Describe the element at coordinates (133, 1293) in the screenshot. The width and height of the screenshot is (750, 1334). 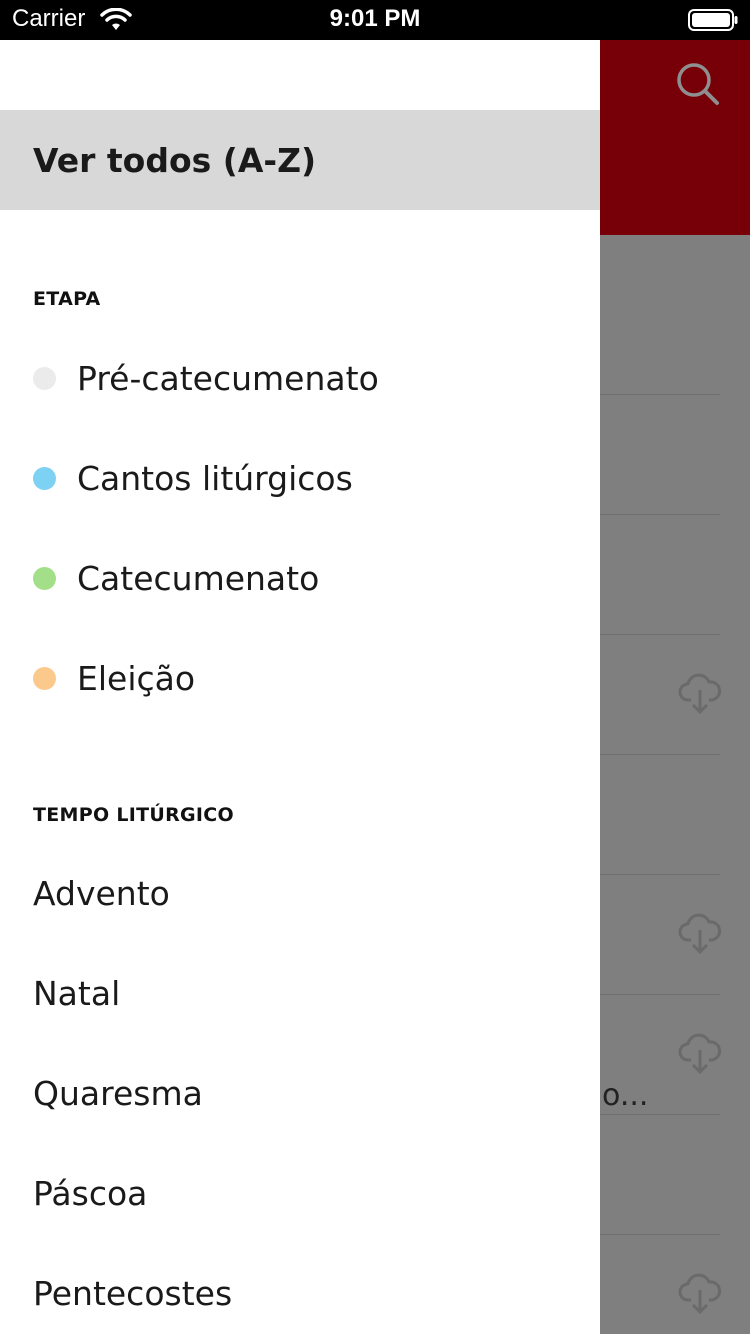
I see `menu-item-label: Pentecostes` at that location.